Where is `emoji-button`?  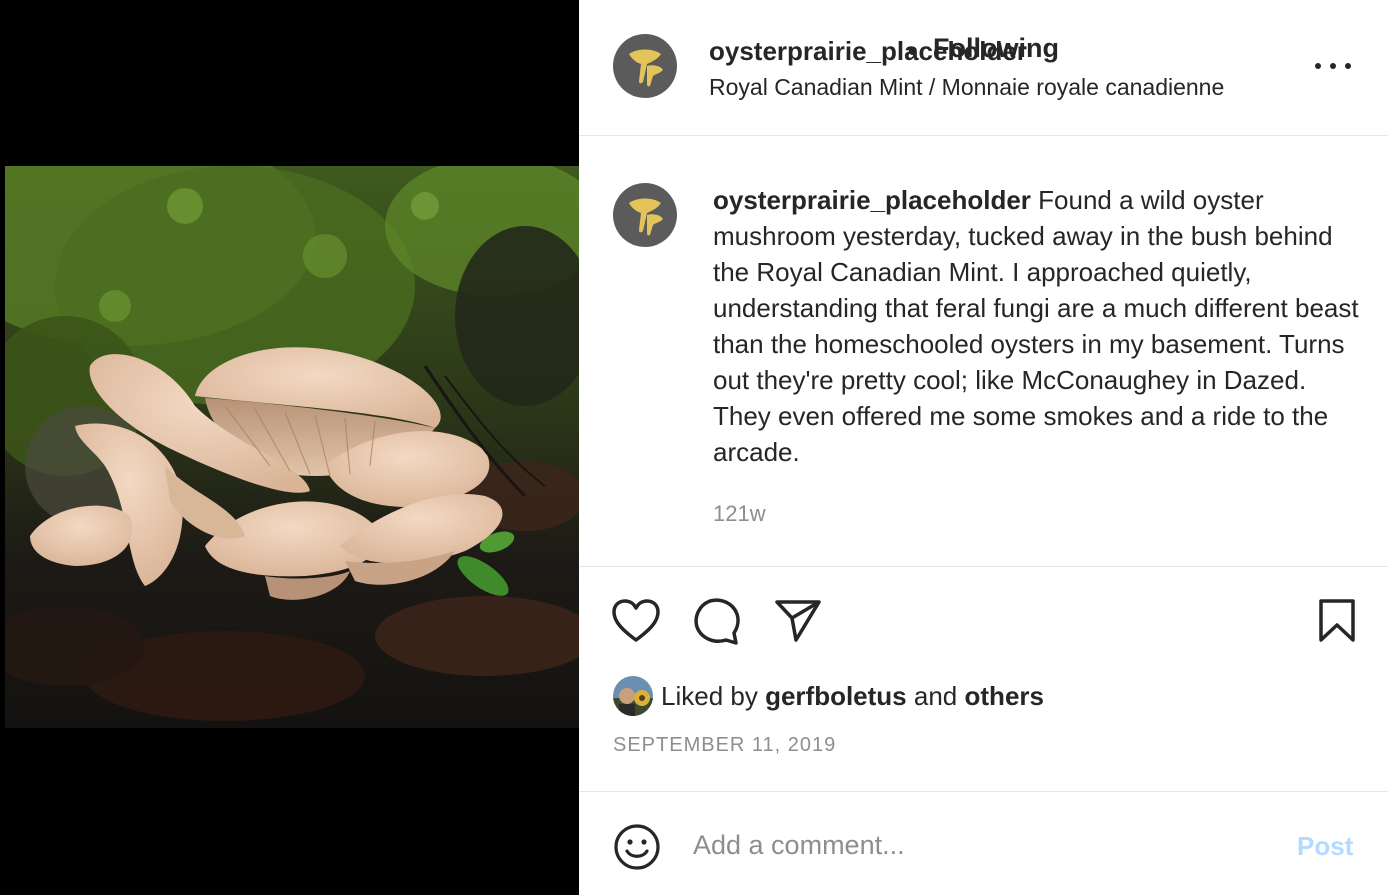
emoji-button is located at coordinates (637, 849).